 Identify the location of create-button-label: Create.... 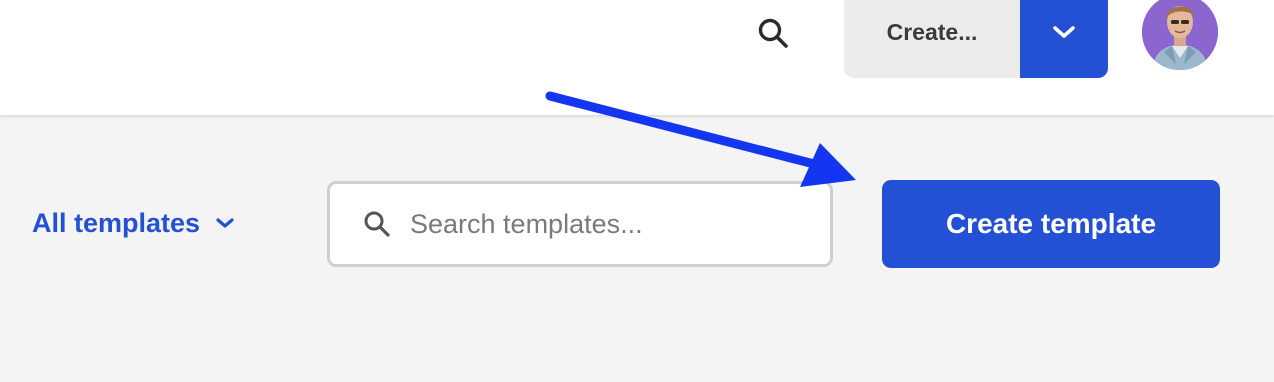
(932, 31).